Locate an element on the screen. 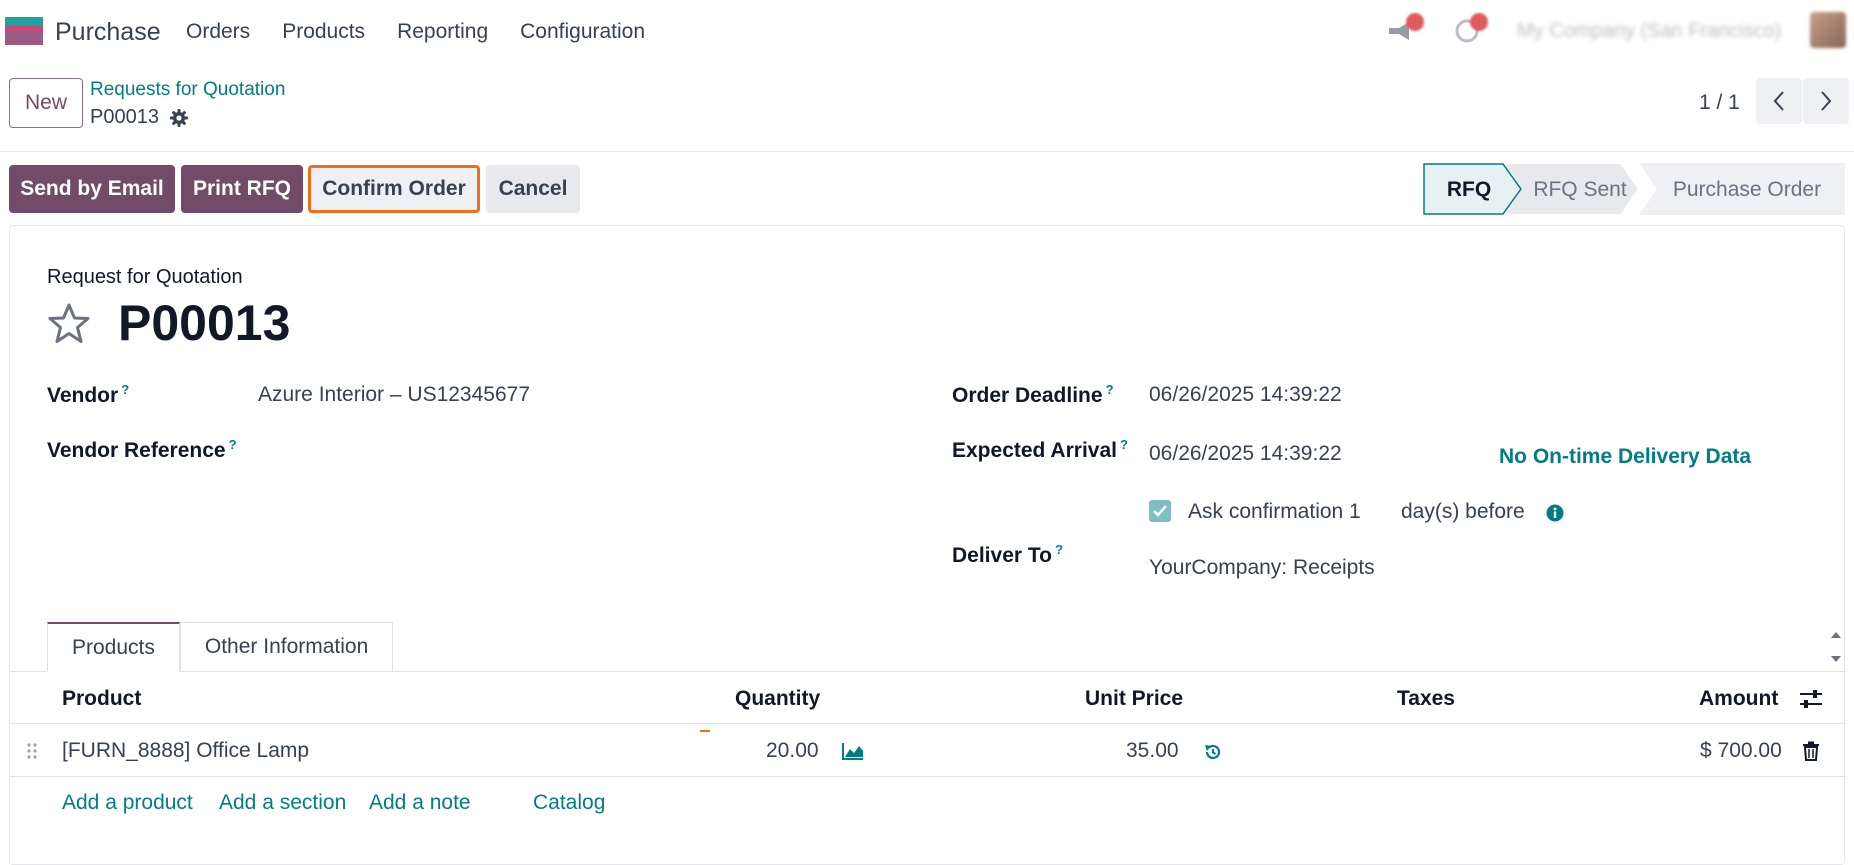 The width and height of the screenshot is (1854, 865). menu-reporting: Reporting is located at coordinates (442, 32).